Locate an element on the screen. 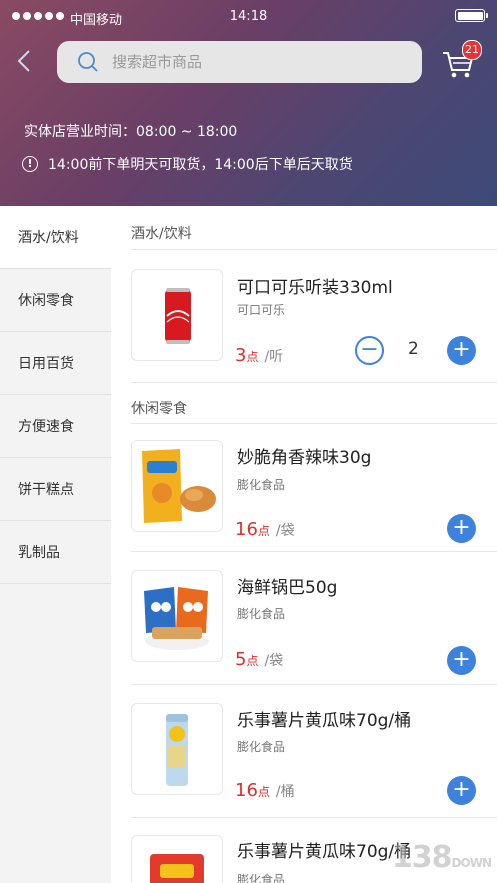 The image size is (497, 883). snack-bag-image is located at coordinates (179, 486).